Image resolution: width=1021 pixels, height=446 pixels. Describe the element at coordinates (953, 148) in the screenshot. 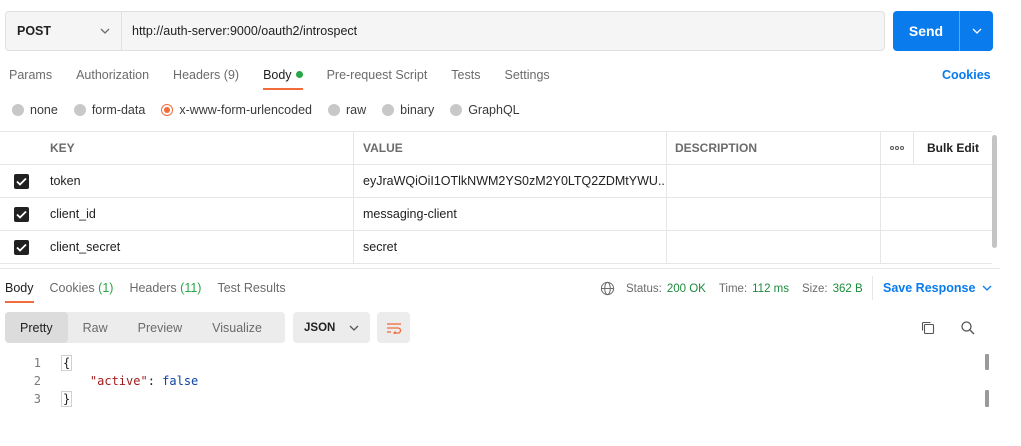

I see `bulk-edit-button: Bulk Edit` at that location.